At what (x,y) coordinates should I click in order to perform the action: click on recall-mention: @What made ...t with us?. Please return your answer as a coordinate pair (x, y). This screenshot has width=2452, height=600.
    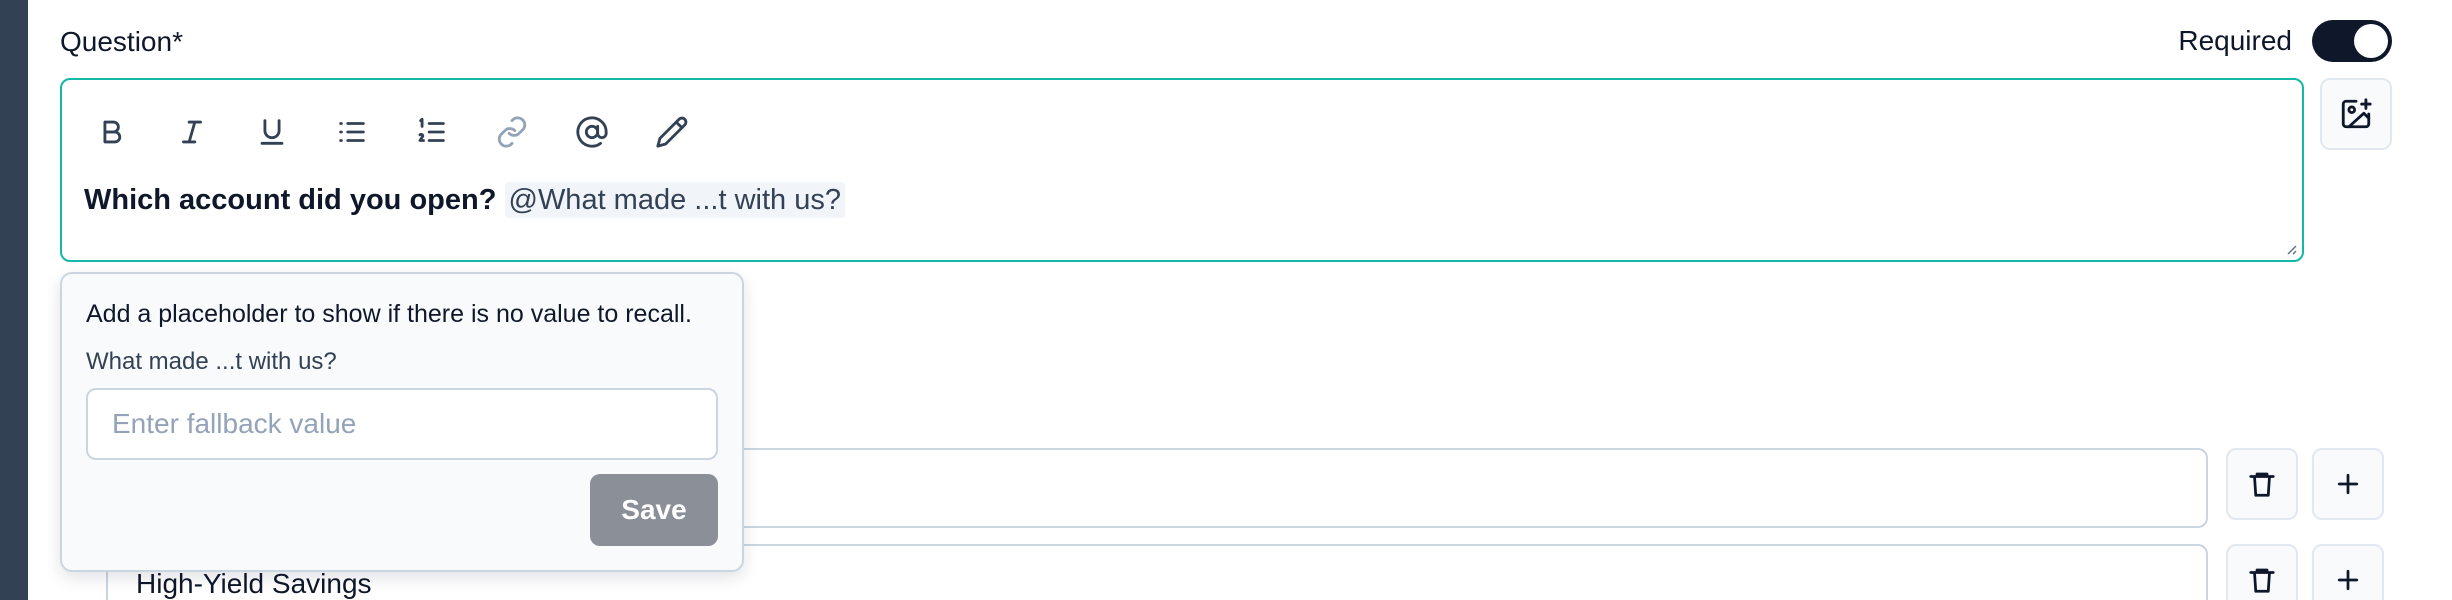
    Looking at the image, I should click on (674, 200).